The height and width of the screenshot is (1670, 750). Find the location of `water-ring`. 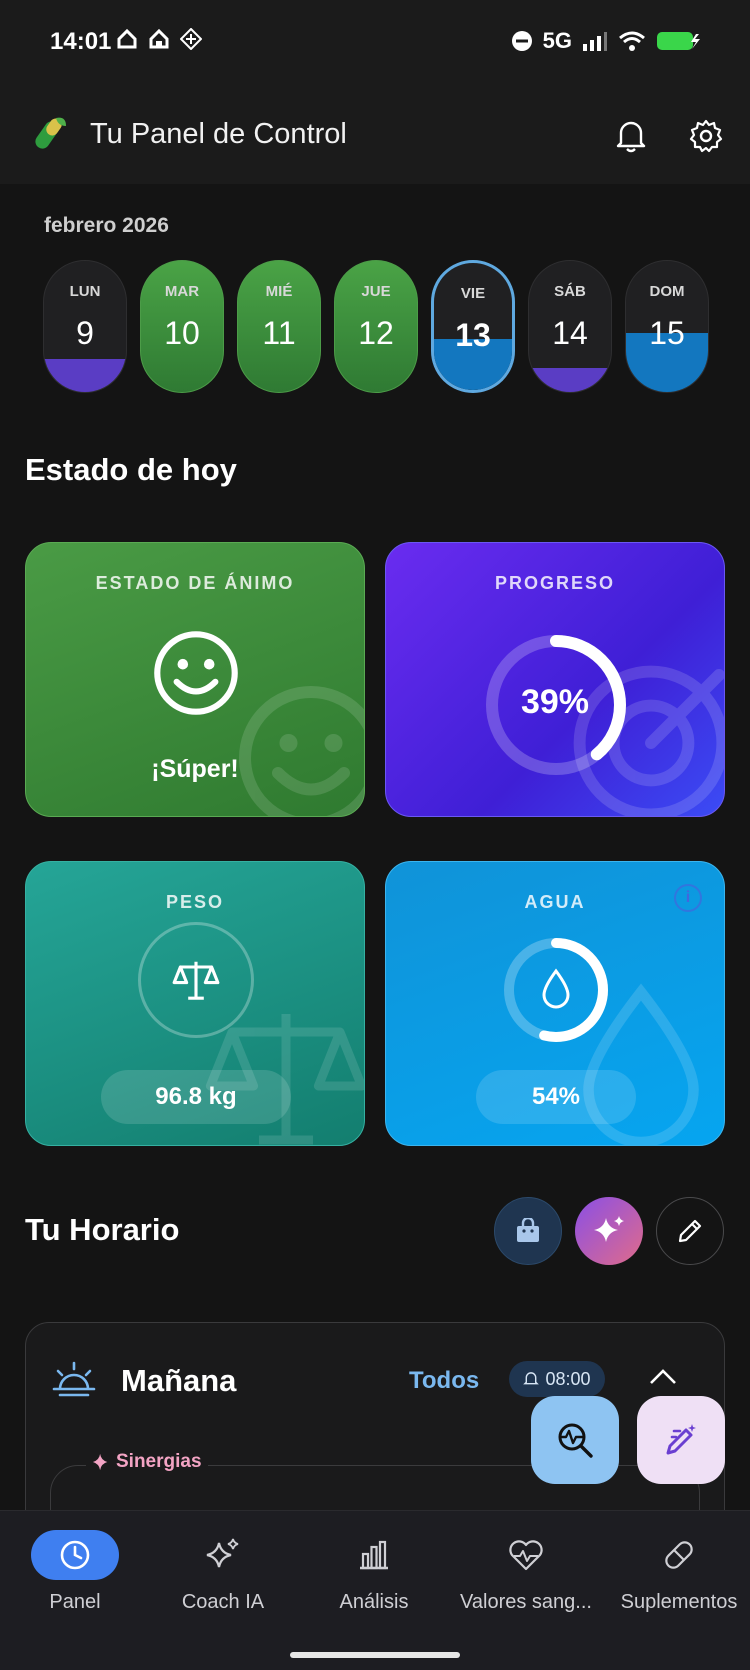

water-ring is located at coordinates (556, 990).